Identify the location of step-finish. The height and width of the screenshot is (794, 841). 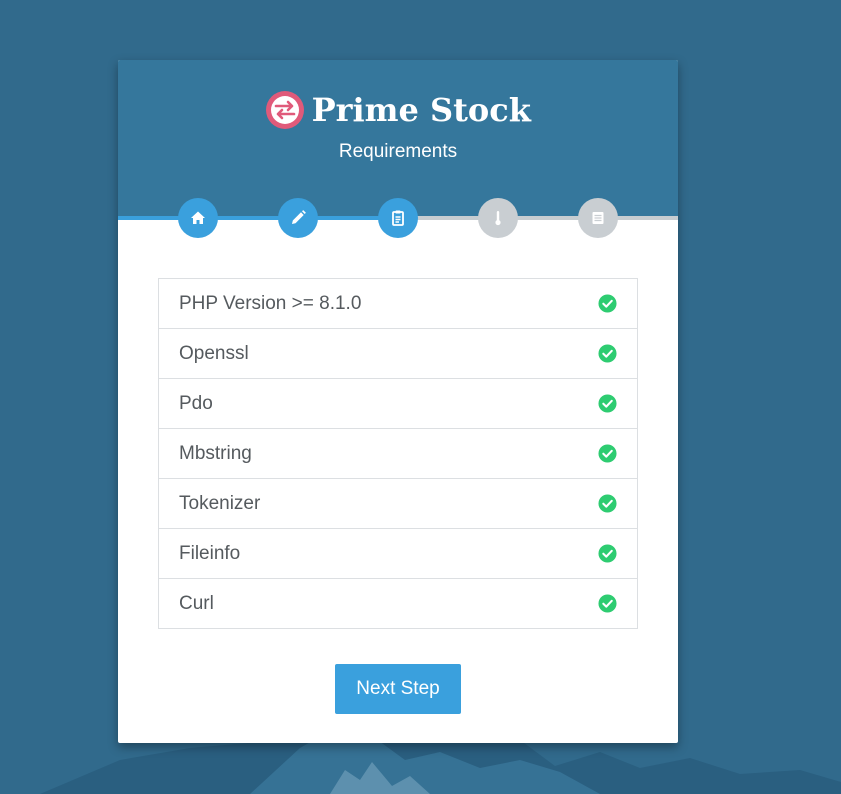
(598, 218).